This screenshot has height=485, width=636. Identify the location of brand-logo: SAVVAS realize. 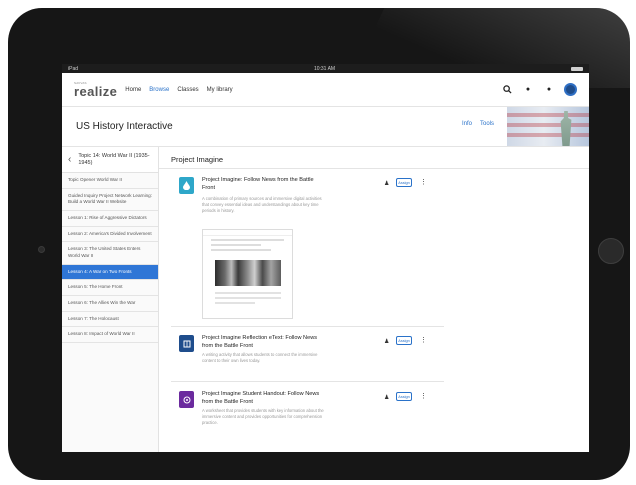
(96, 90).